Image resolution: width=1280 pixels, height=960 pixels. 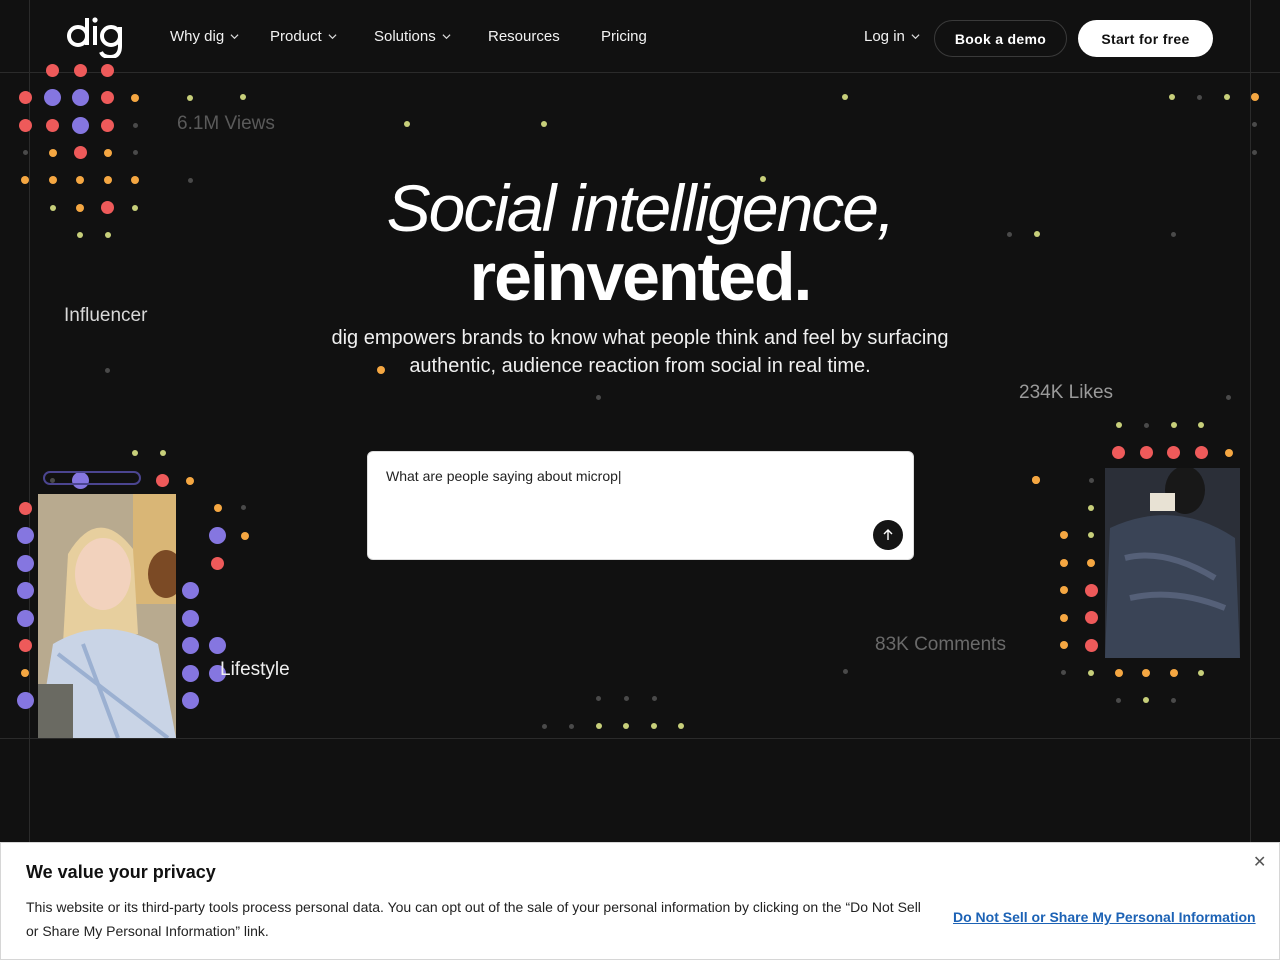 I want to click on search-input: What are people saying about microp|, so click(x=504, y=476).